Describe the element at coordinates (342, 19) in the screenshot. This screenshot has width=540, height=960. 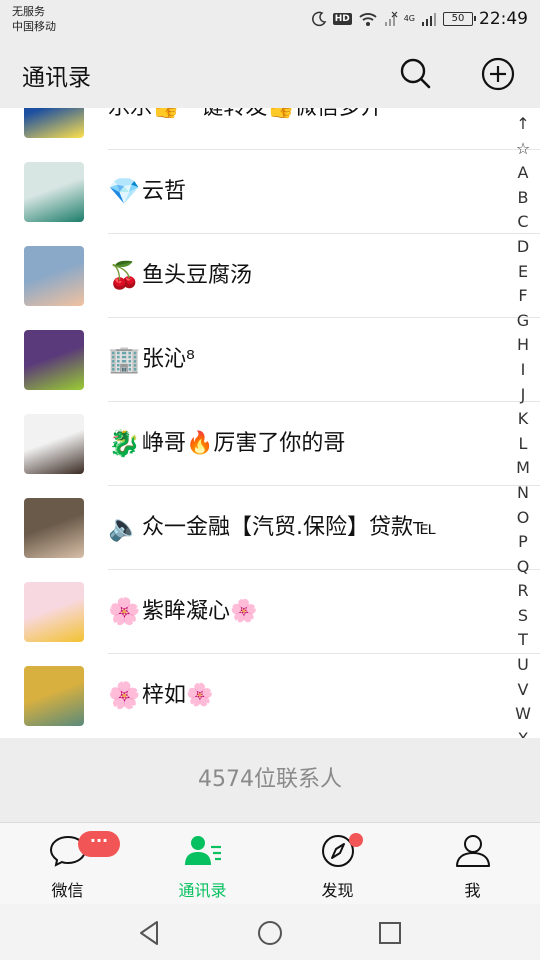
I see `hd-badge: HD` at that location.